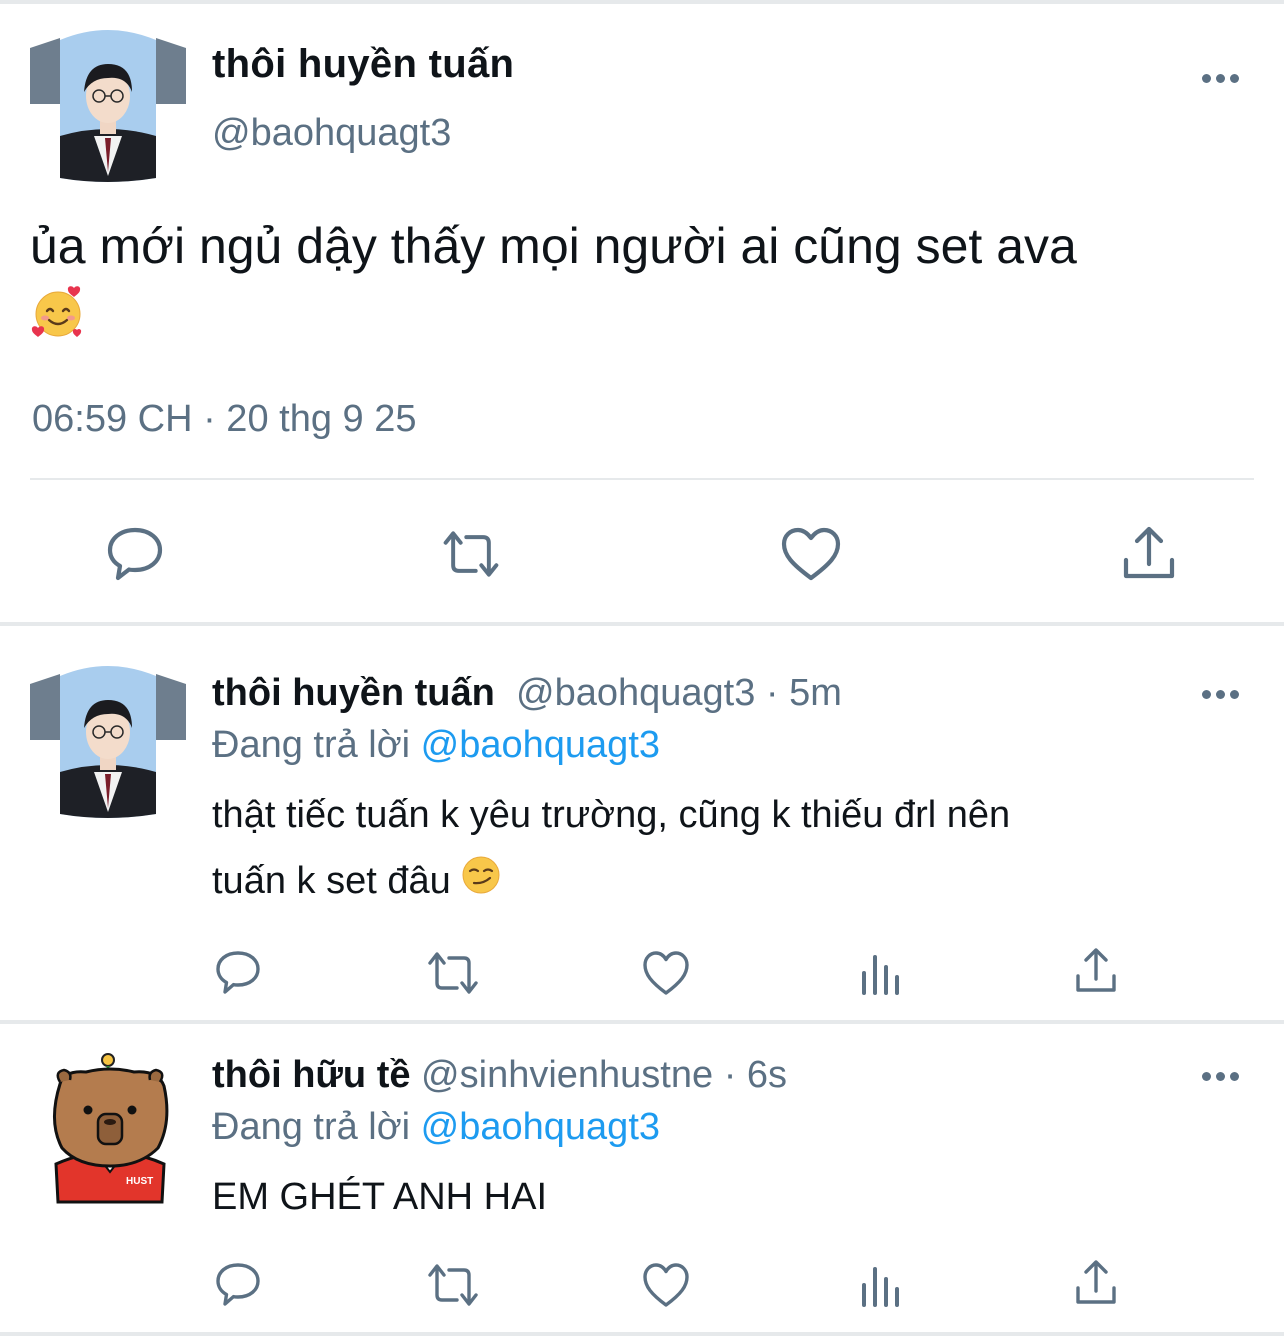 The image size is (1284, 1336). I want to click on username-handle: @sinhvienhustne, so click(567, 1075).